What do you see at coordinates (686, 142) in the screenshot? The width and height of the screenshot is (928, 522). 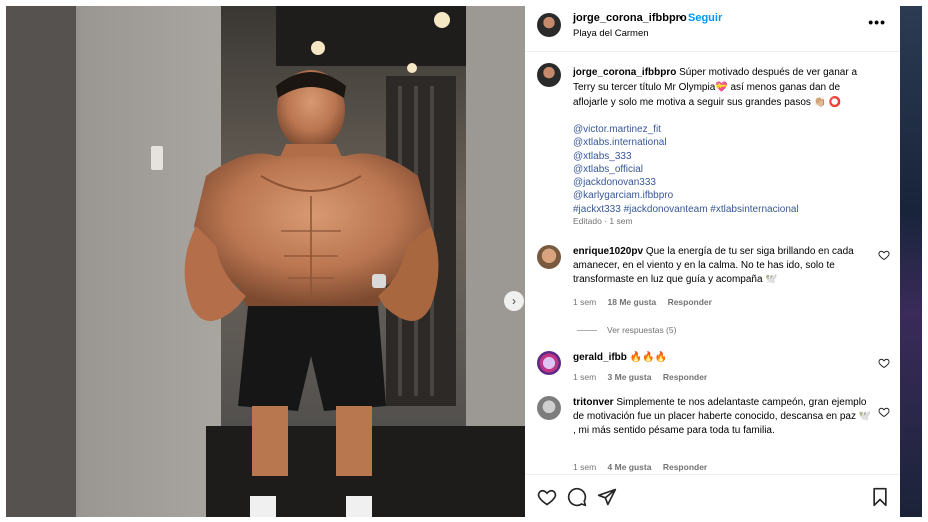 I see `mention-link: @xtlabs.international` at bounding box center [686, 142].